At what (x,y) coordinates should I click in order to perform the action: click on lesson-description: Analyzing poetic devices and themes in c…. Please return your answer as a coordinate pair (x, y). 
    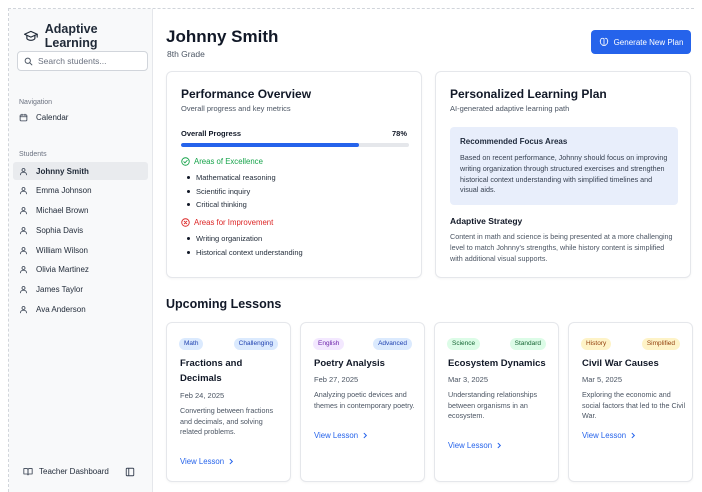
    Looking at the image, I should click on (364, 400).